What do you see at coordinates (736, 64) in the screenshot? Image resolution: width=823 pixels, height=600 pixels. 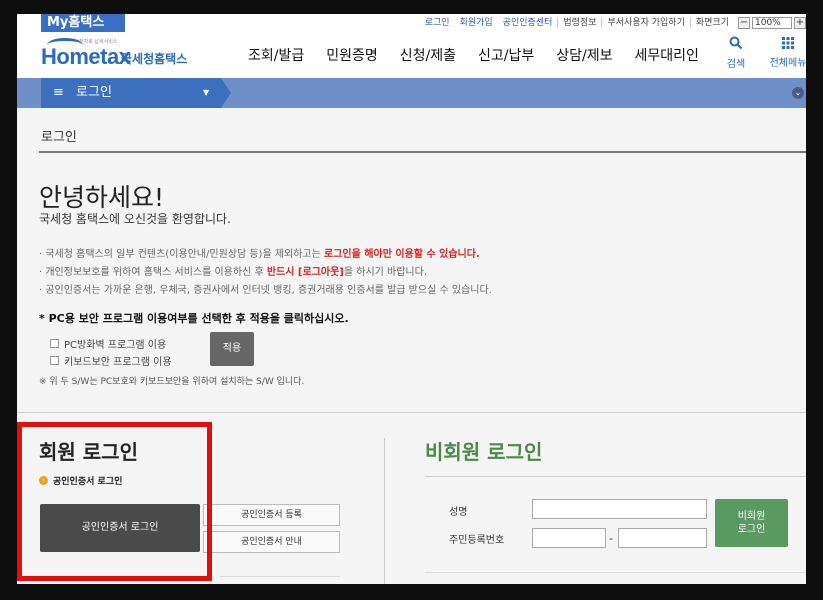 I see `search-label: 검색` at bounding box center [736, 64].